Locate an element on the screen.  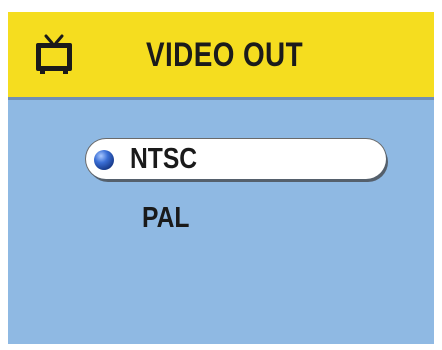
option-pal: PAL is located at coordinates (236, 216).